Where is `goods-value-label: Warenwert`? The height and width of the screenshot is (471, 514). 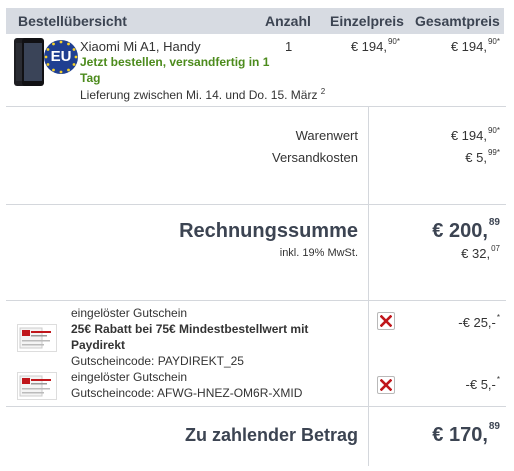 goods-value-label: Warenwert is located at coordinates (326, 135).